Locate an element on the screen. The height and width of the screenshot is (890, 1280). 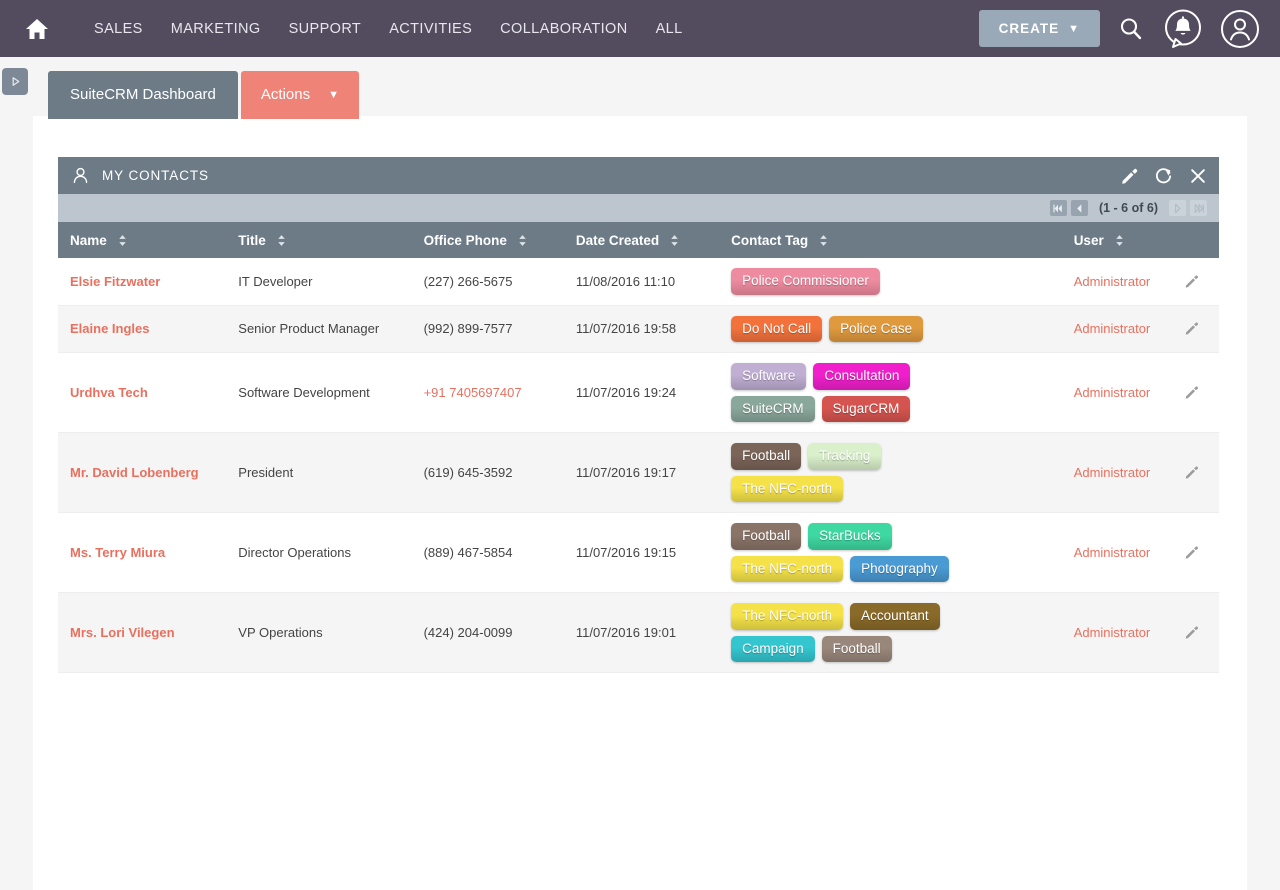
contact-name-link: Elaine Ingles is located at coordinates (109, 328).